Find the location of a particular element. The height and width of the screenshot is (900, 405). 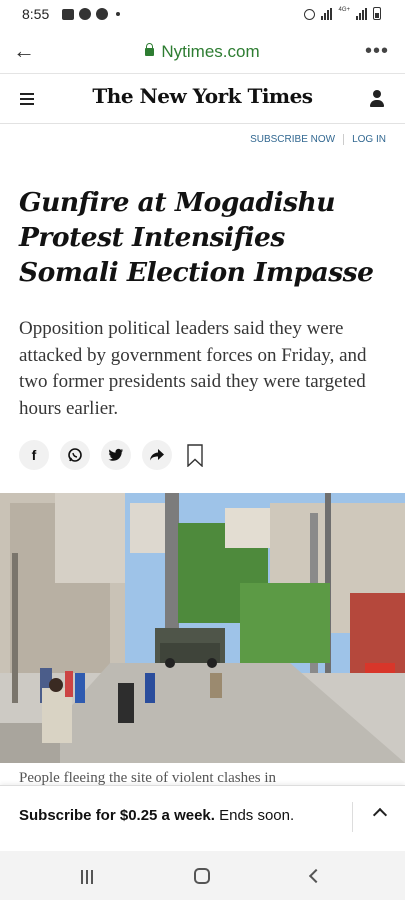

system-icons: 4G+ is located at coordinates (342, 13).